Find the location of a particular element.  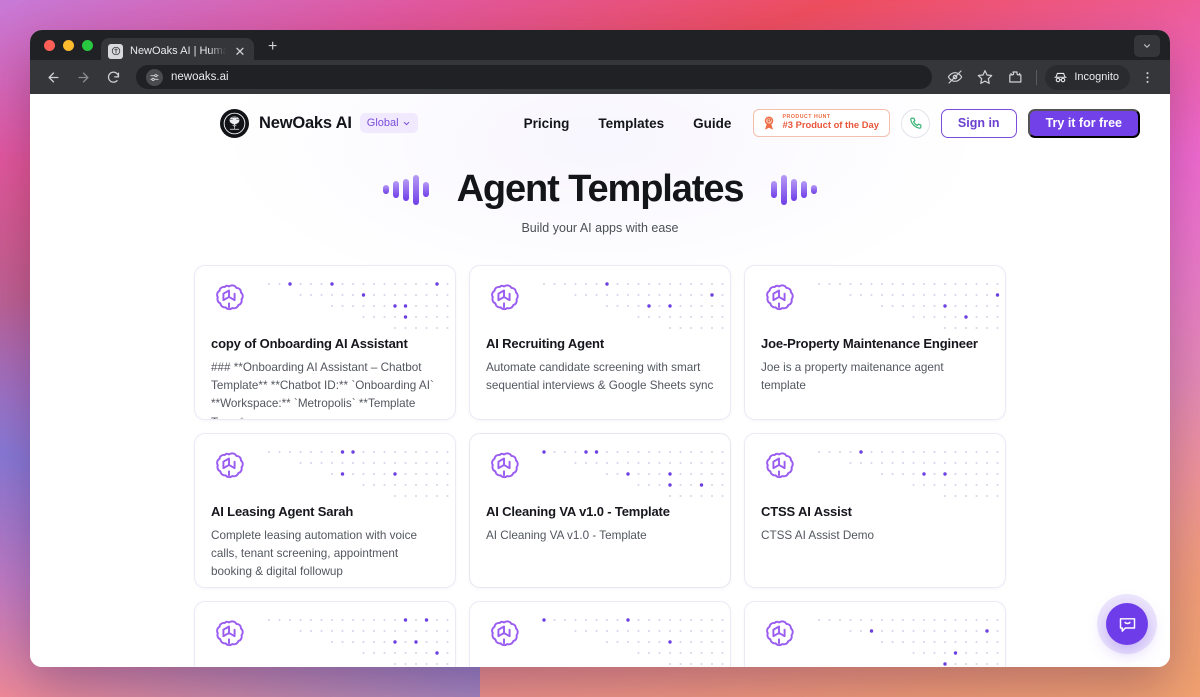

star-icon is located at coordinates (985, 77).